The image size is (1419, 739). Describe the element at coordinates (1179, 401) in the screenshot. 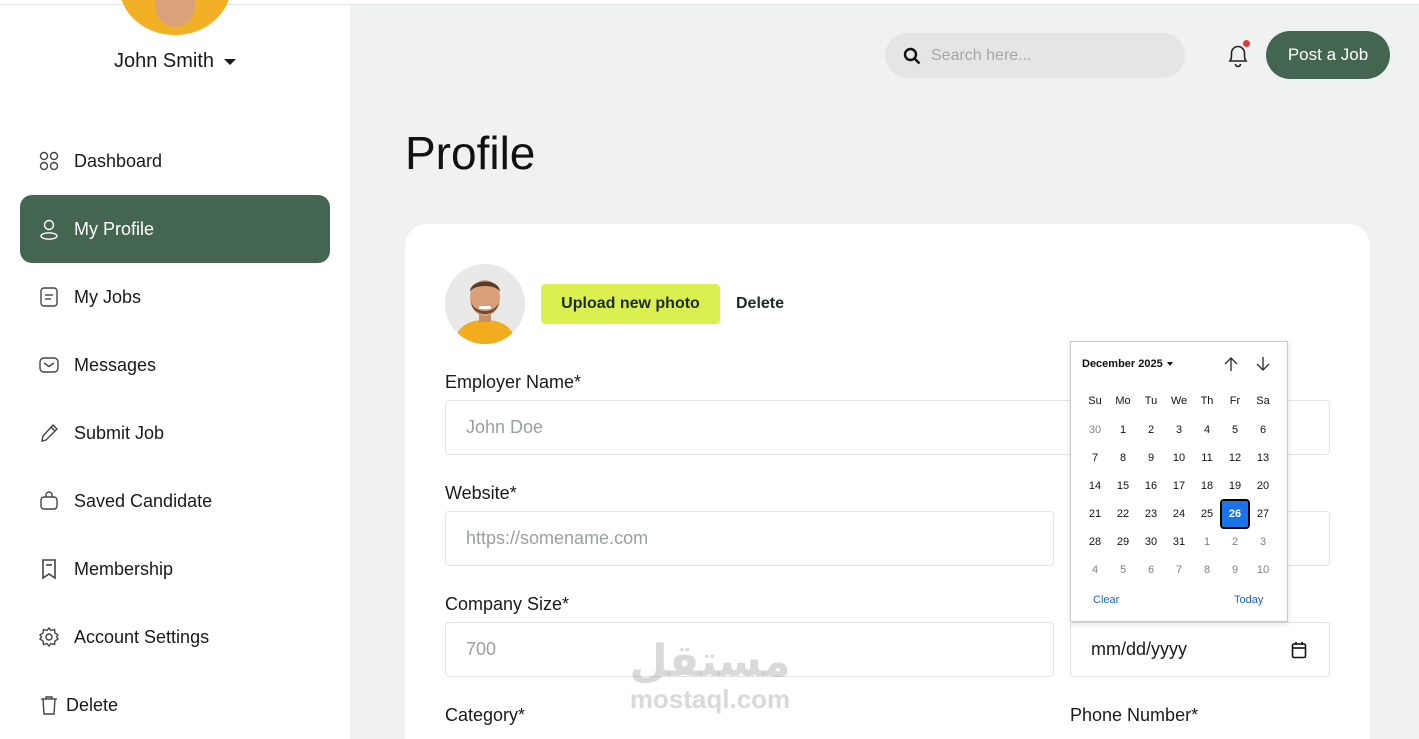

I see `weekday-label: We` at that location.